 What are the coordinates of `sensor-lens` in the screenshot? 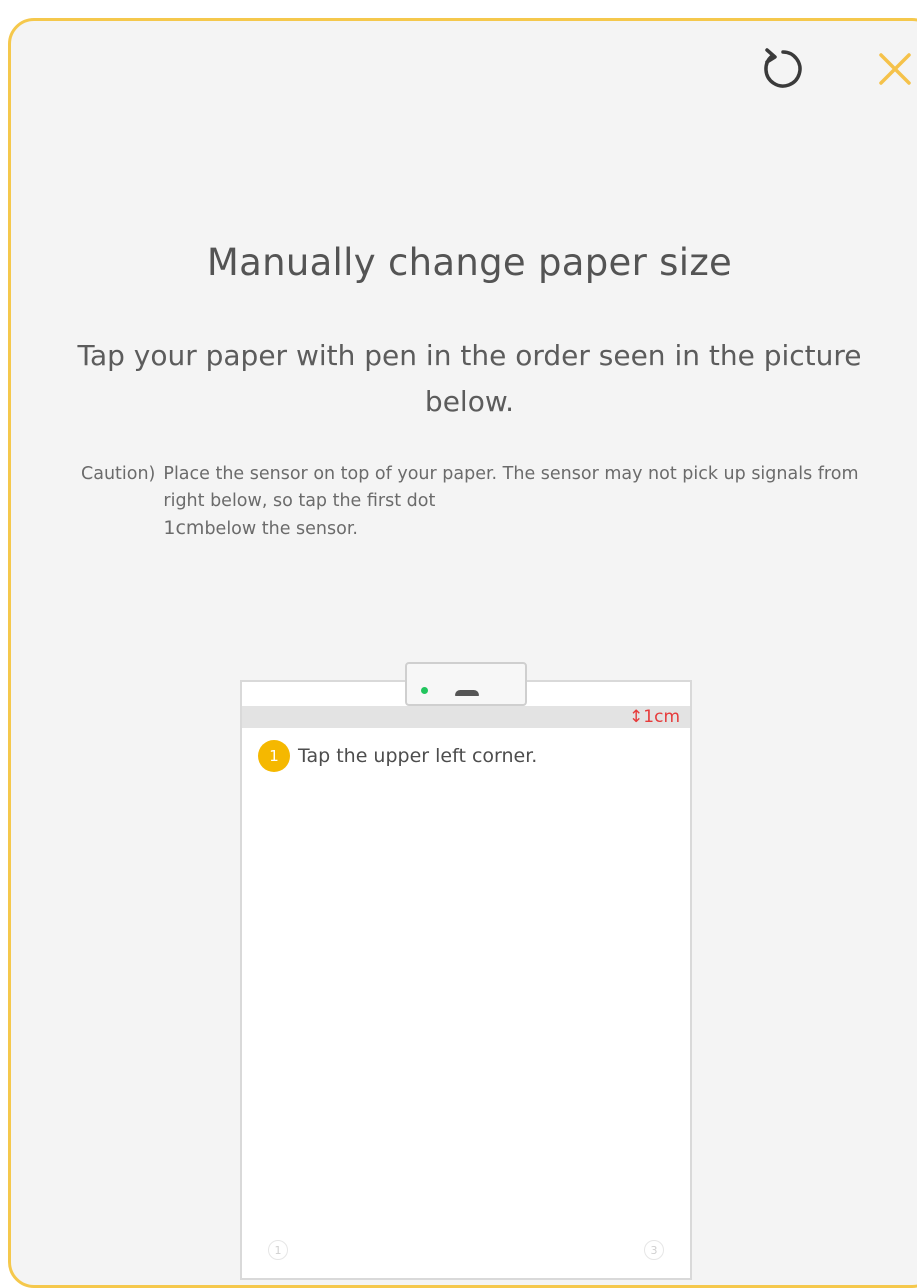 It's located at (467, 693).